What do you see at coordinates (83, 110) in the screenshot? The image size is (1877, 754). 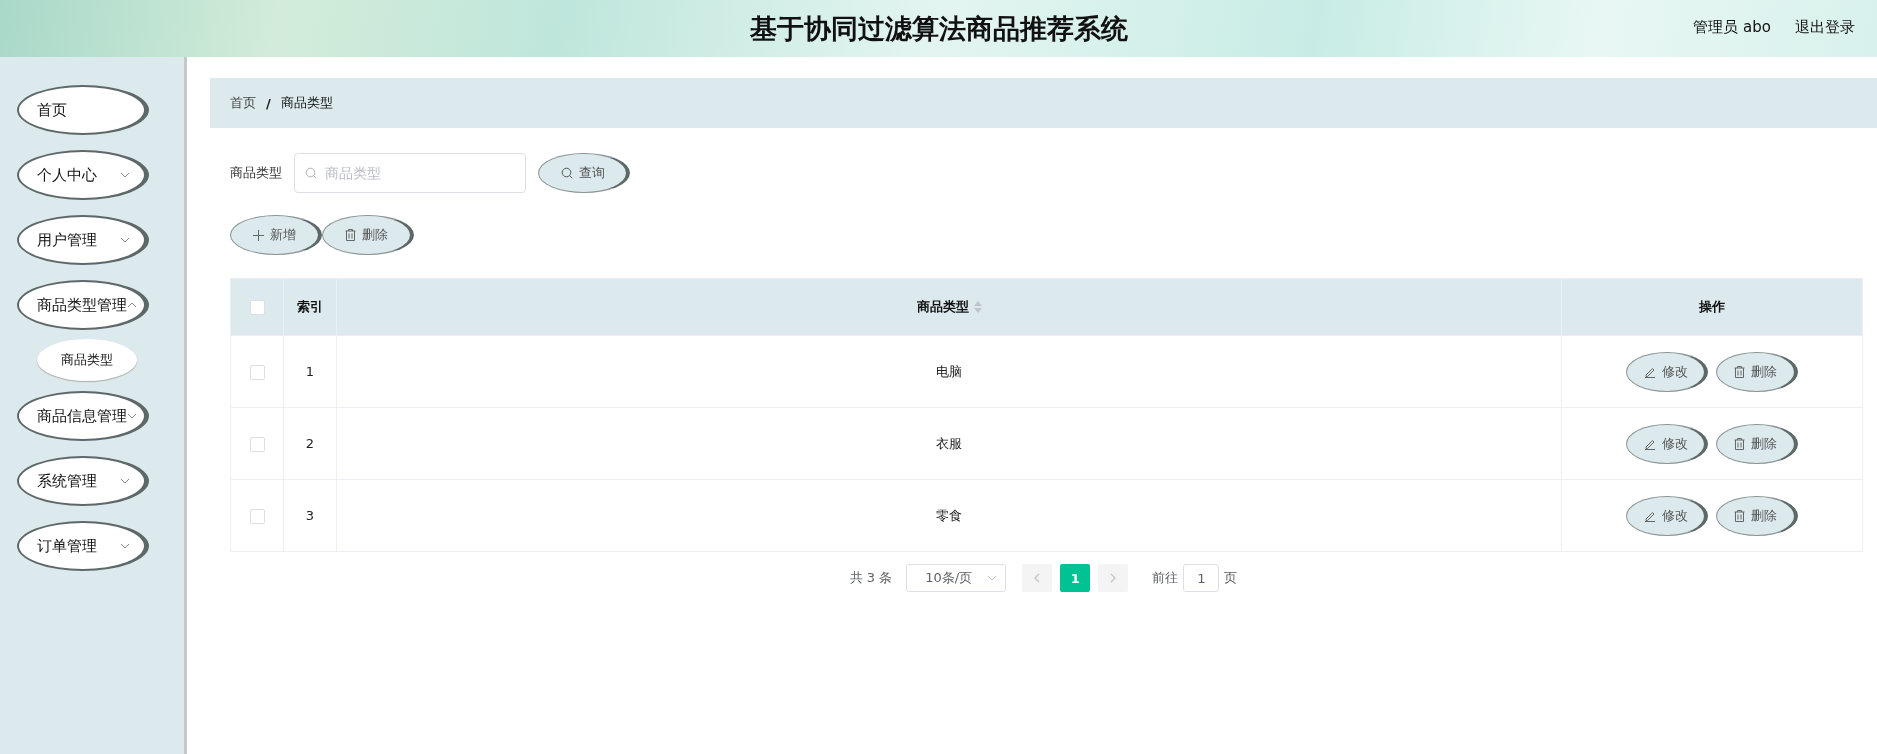 I see `menu-item: 首页` at bounding box center [83, 110].